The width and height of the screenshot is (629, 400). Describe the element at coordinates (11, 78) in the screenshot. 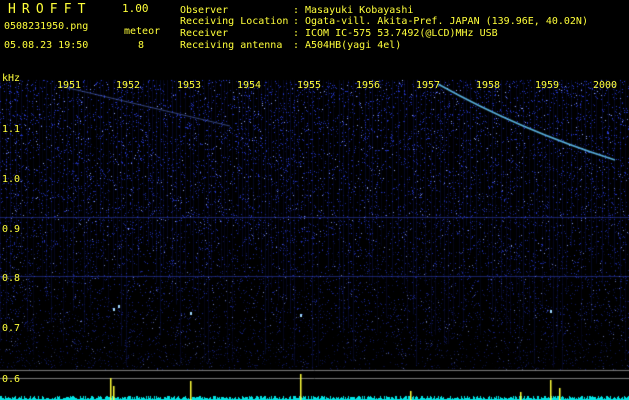

I see `y-axis-unit: kHz` at that location.